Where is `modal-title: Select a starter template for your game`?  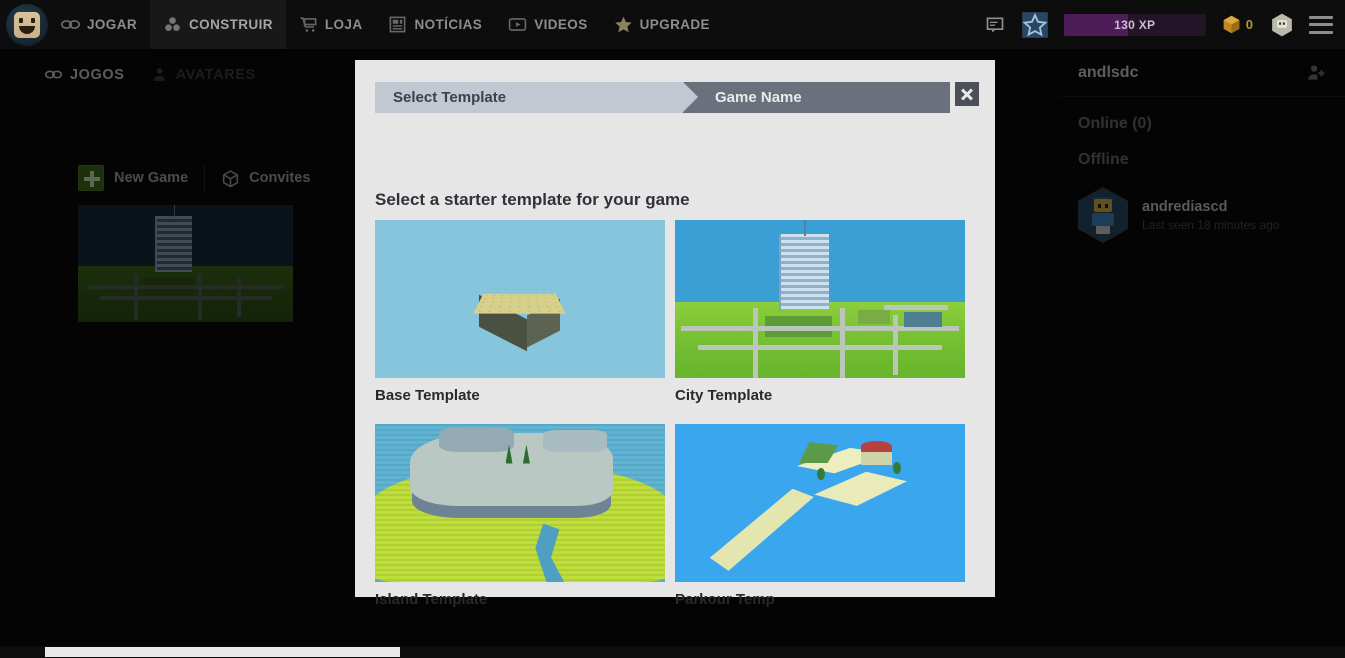
modal-title: Select a starter template for your game is located at coordinates (532, 199).